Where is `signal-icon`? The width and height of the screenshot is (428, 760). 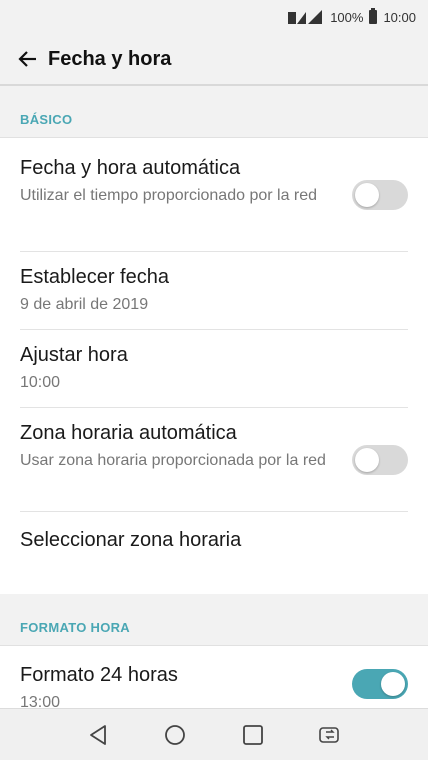 signal-icon is located at coordinates (306, 17).